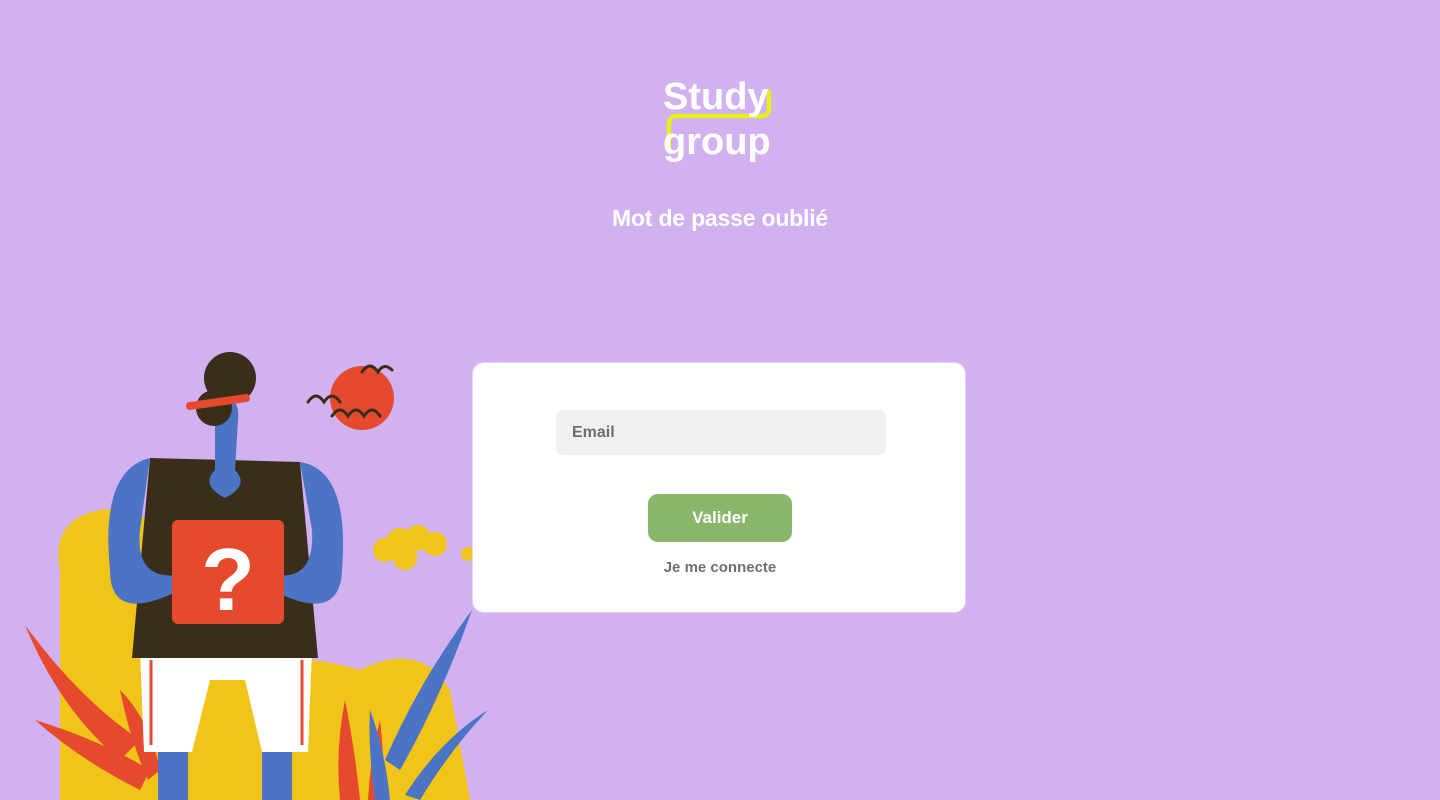  Describe the element at coordinates (717, 119) in the screenshot. I see `logo-icon: Study group` at that location.